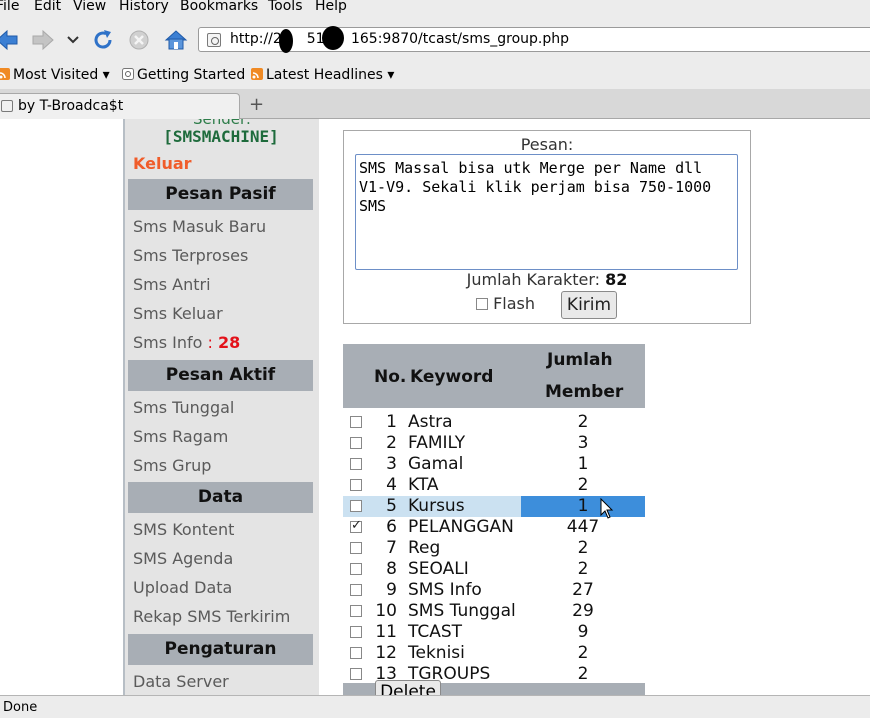 The image size is (870, 718). Describe the element at coordinates (162, 163) in the screenshot. I see `logout-link: Keluar` at that location.